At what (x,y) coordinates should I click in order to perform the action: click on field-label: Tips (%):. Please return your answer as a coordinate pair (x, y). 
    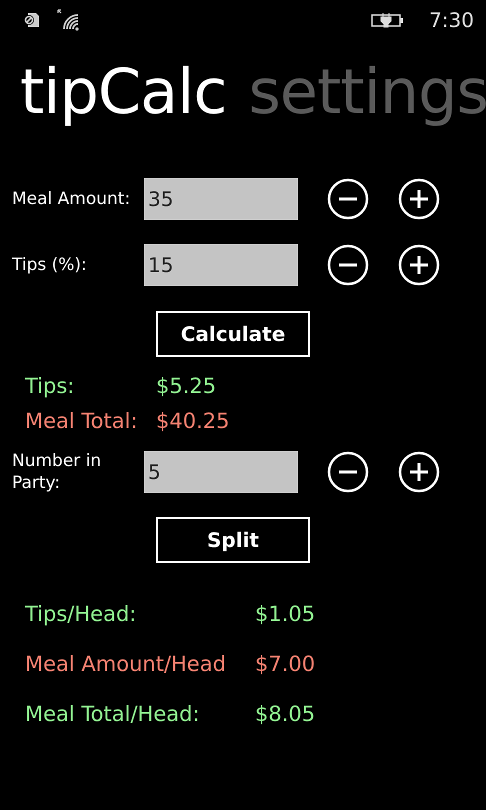
    Looking at the image, I should click on (49, 265).